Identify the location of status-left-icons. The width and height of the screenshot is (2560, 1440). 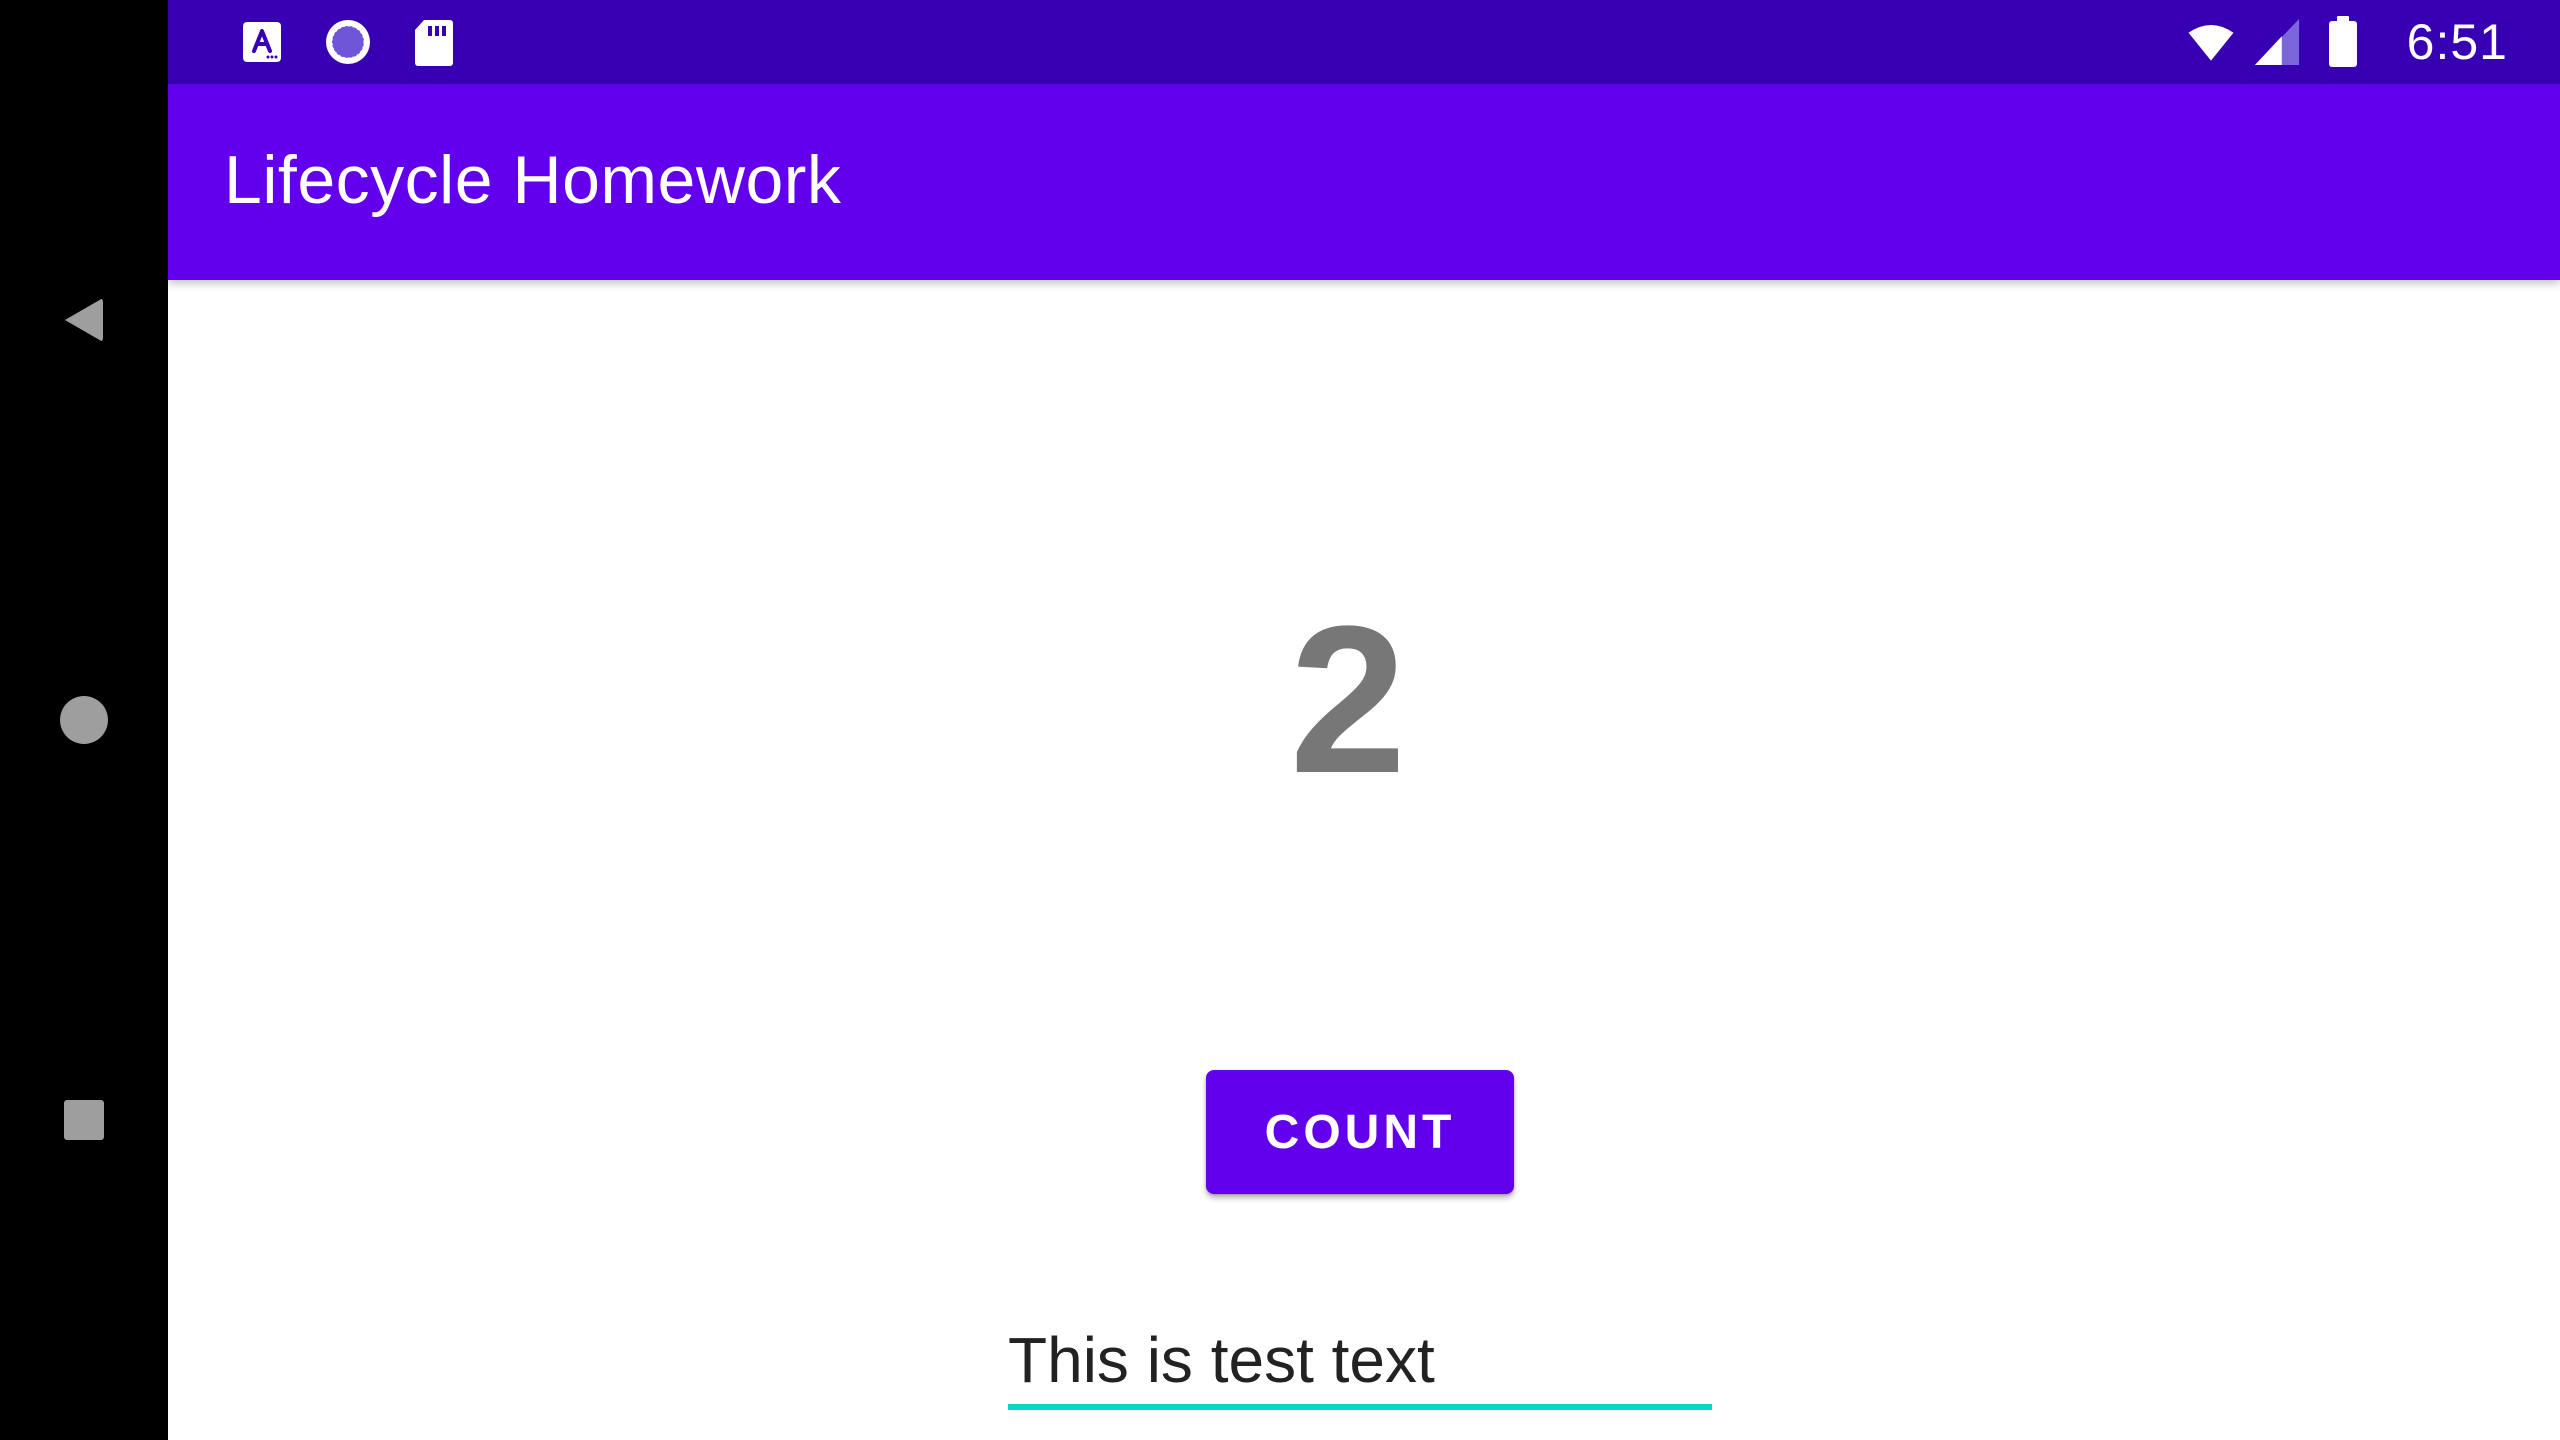
(348, 42).